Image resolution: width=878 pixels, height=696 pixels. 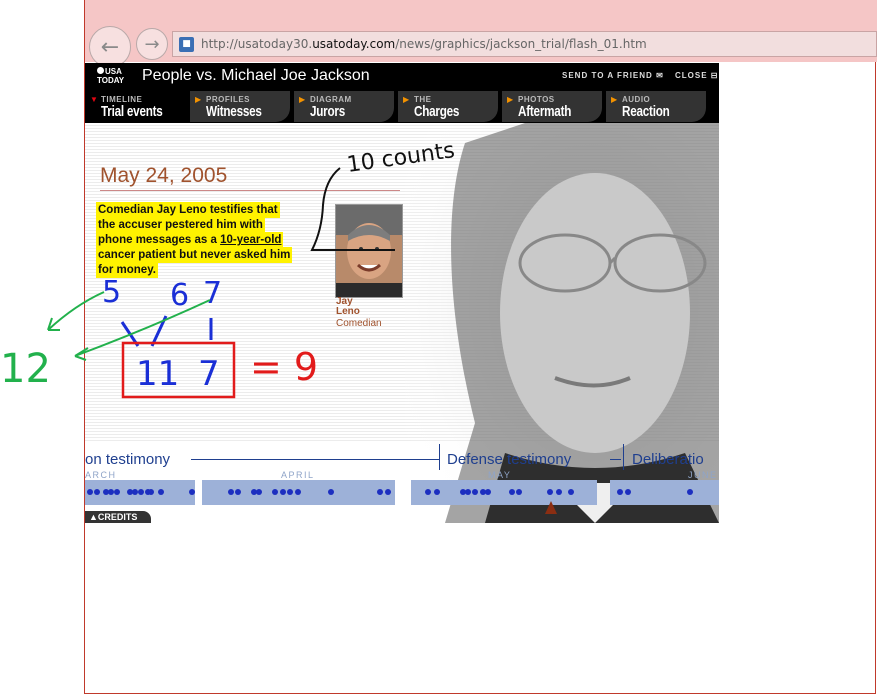 What do you see at coordinates (111, 76) in the screenshot?
I see `usa-today-logo: USA TODAY` at bounding box center [111, 76].